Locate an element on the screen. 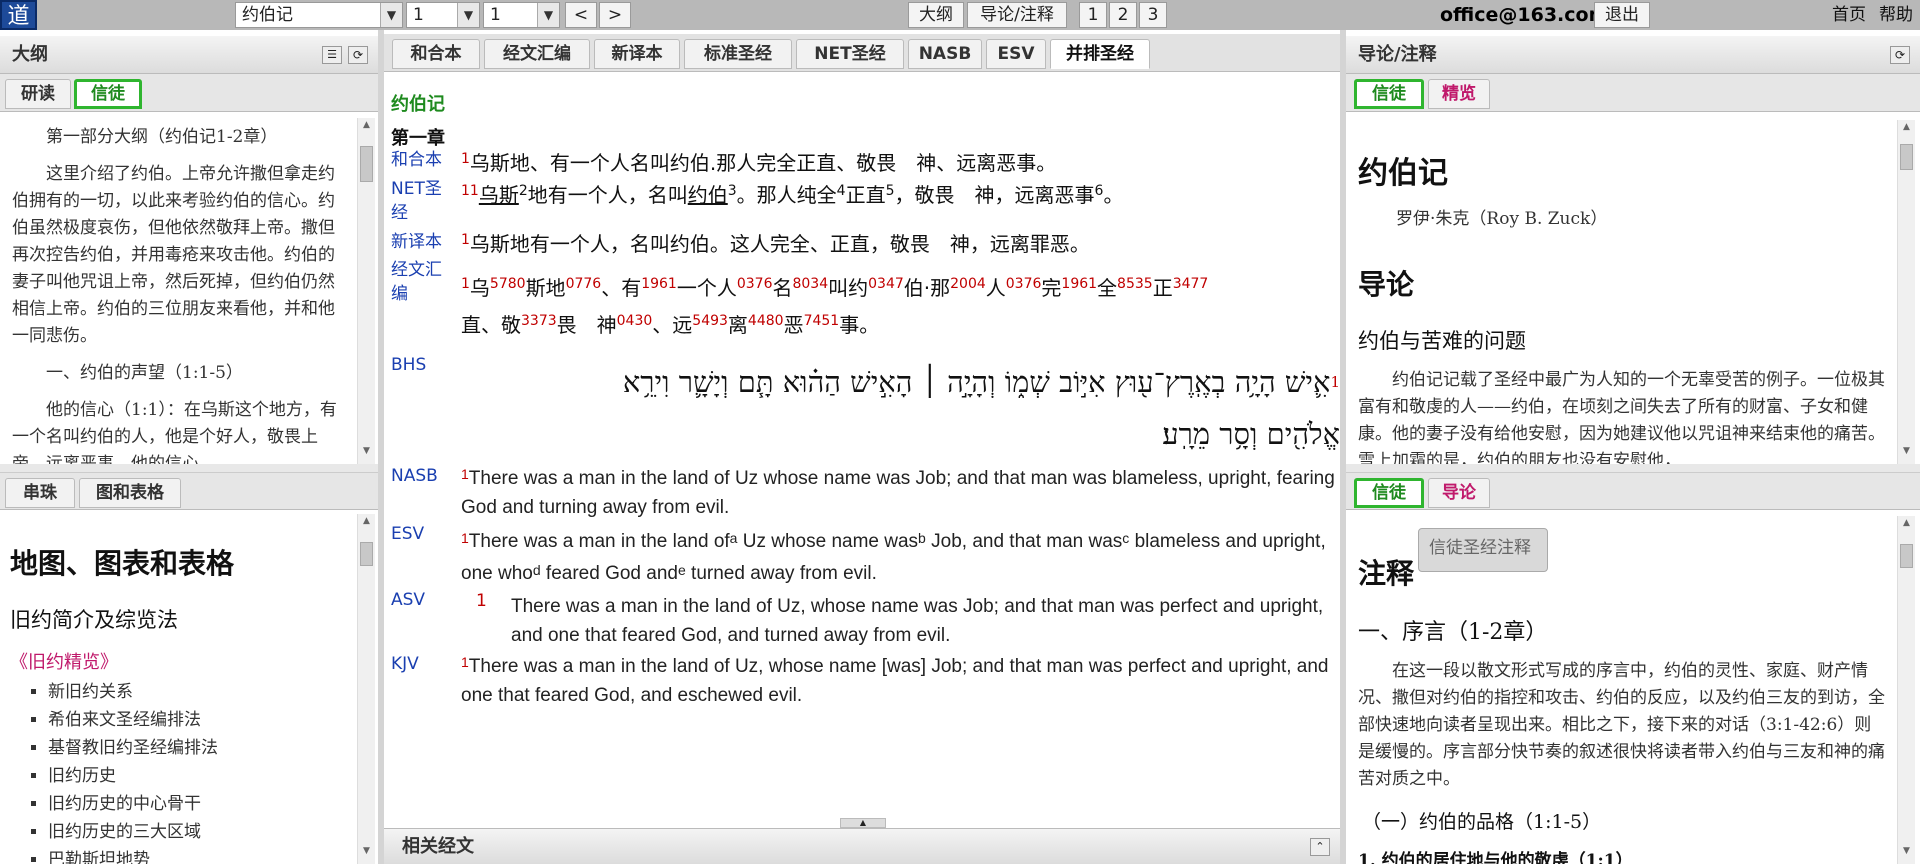 Image resolution: width=1920 pixels, height=865 pixels. chapter-select: 1 ▼ is located at coordinates (443, 15).